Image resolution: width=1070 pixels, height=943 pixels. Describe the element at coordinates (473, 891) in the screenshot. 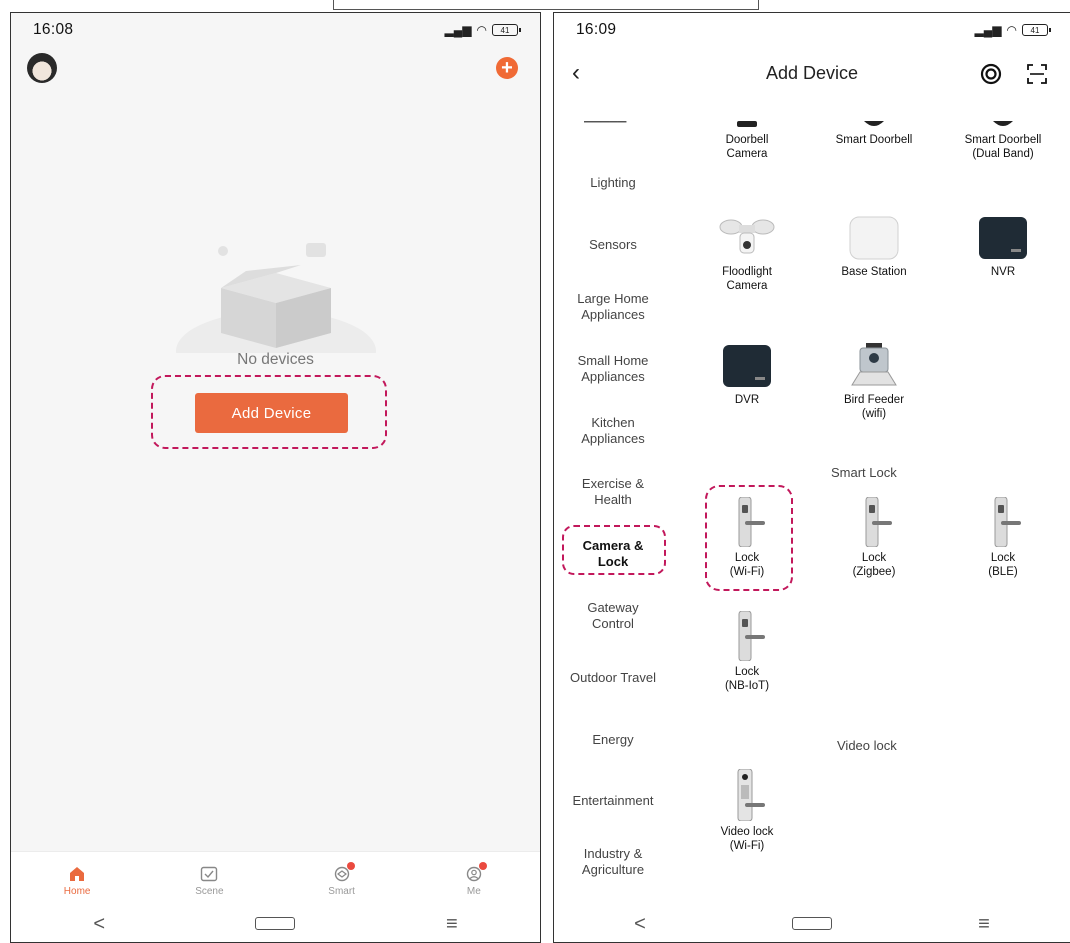

I see `tab-me-label: Me` at that location.